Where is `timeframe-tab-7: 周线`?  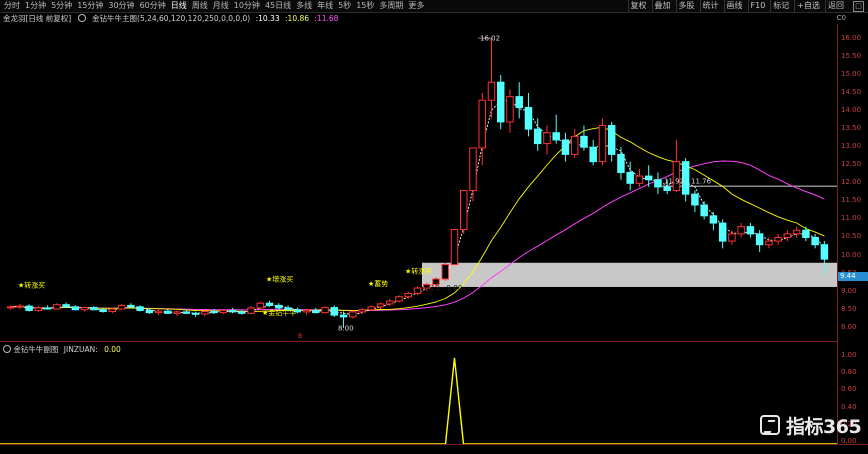
timeframe-tab-7: 周线 is located at coordinates (200, 6).